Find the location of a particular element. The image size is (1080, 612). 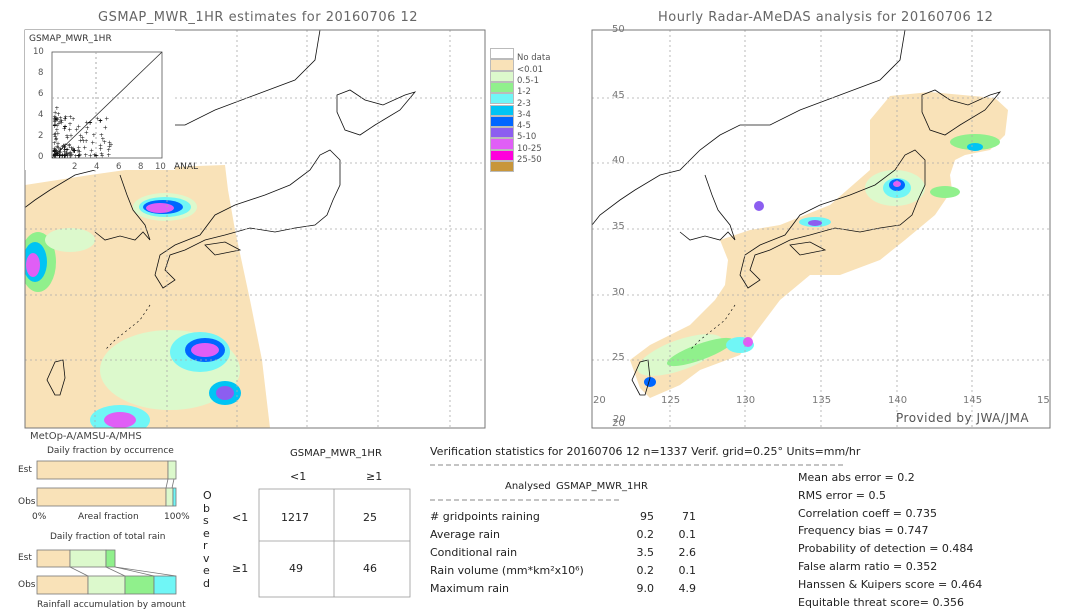

score-item: False alarm ratio = 0.352 is located at coordinates (868, 566).